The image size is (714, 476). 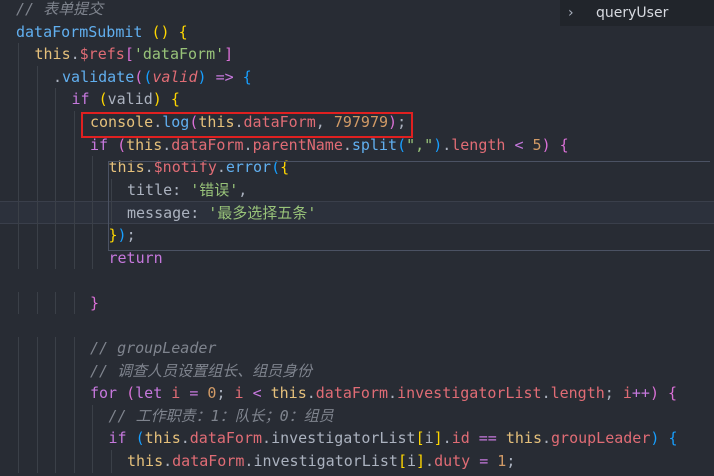 What do you see at coordinates (478, 144) in the screenshot?
I see `code-token: length` at bounding box center [478, 144].